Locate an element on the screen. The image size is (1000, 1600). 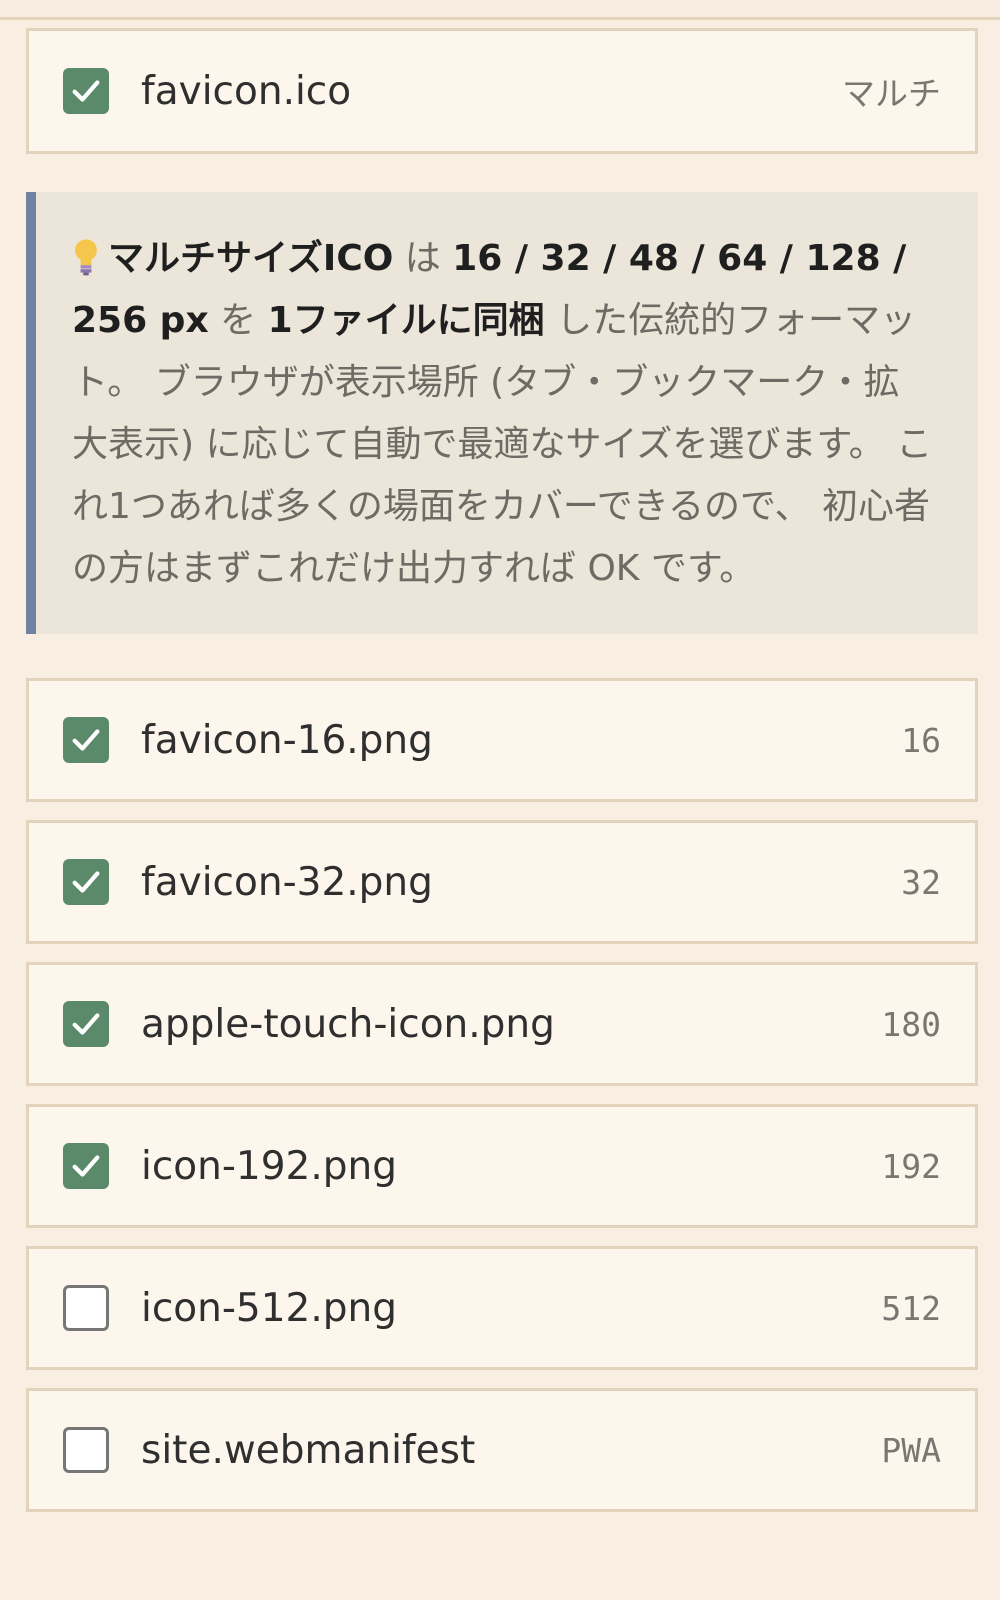
file-name: site.webmanifest is located at coordinates (308, 1450).